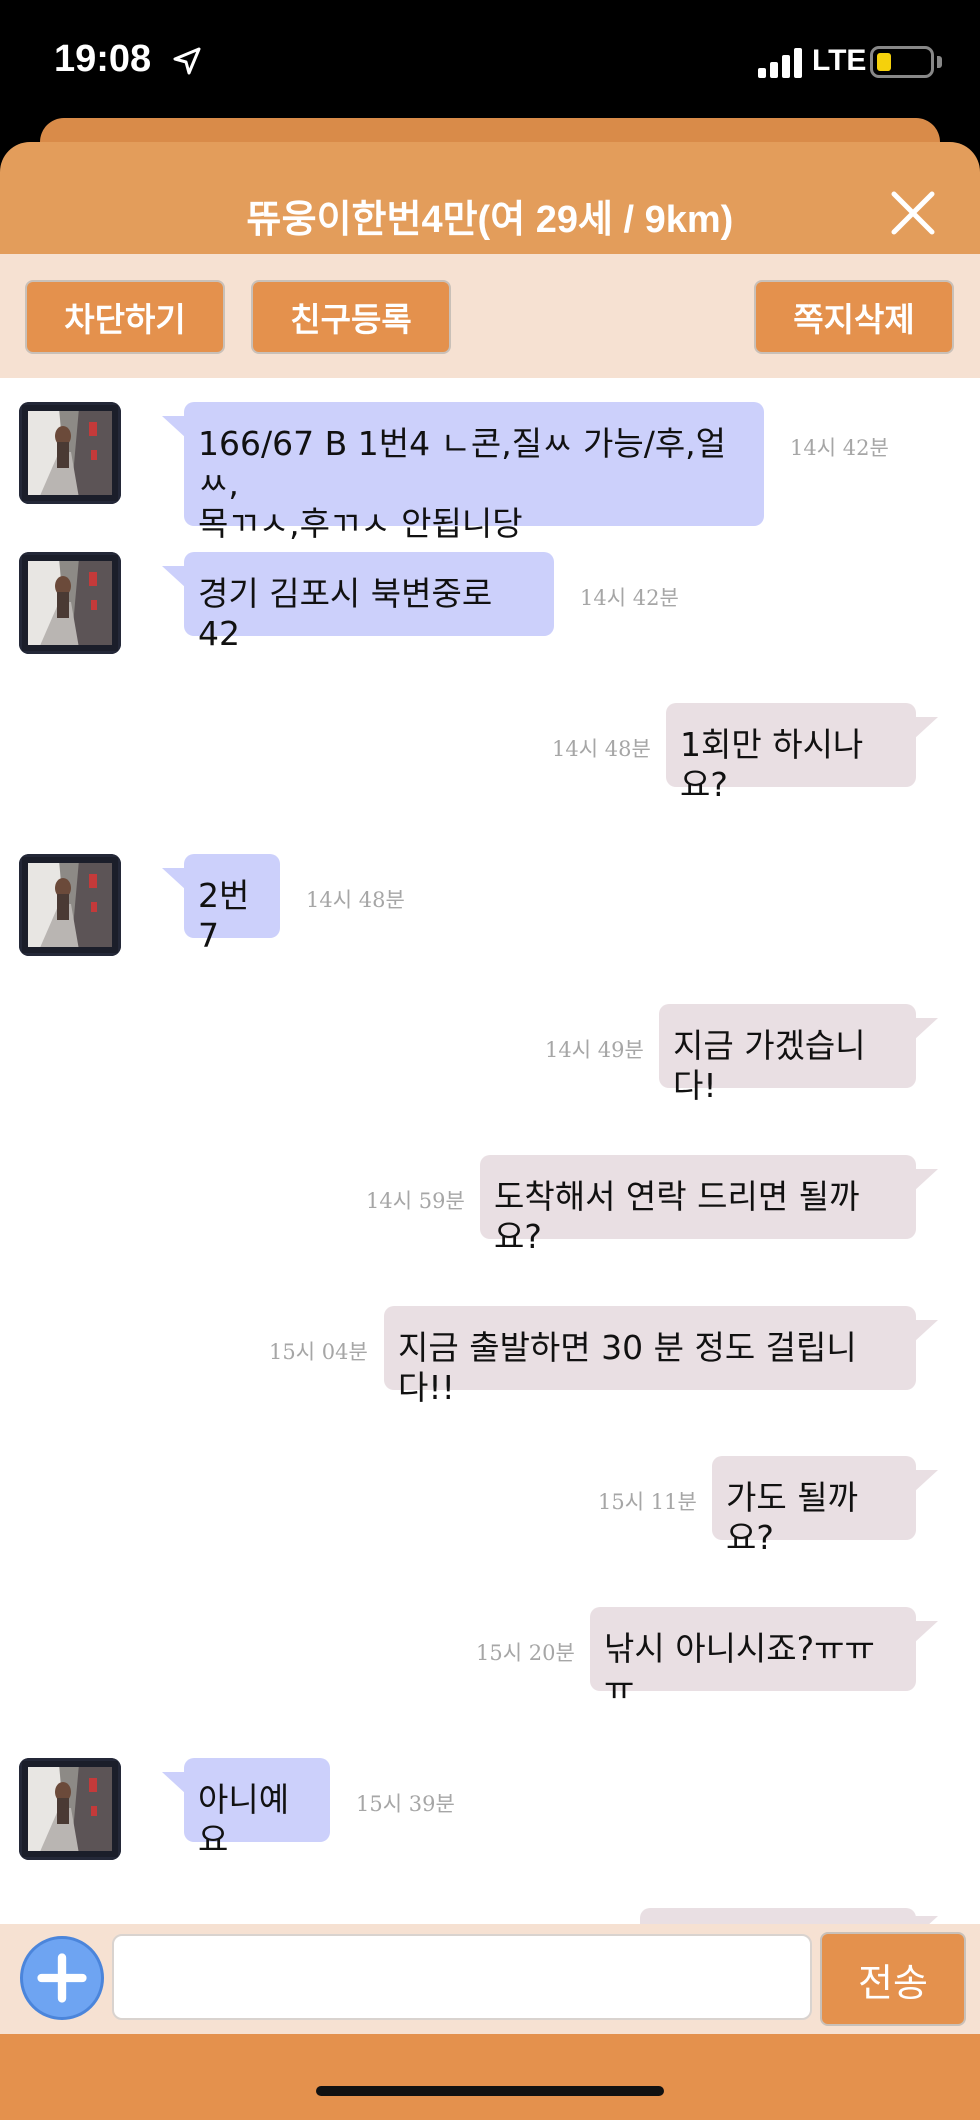 This screenshot has width=980, height=2120. Describe the element at coordinates (224, 915) in the screenshot. I see `message-text: 2번7` at that location.